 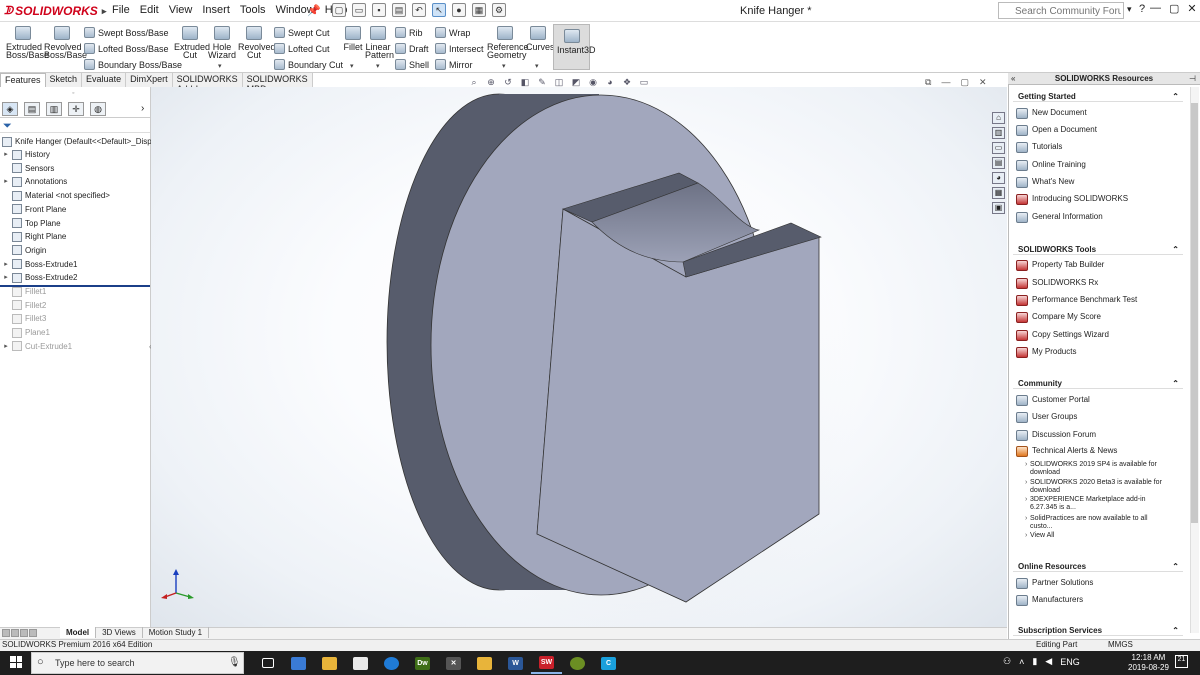 I want to click on resources-link: General Information, so click(x=1097, y=217).